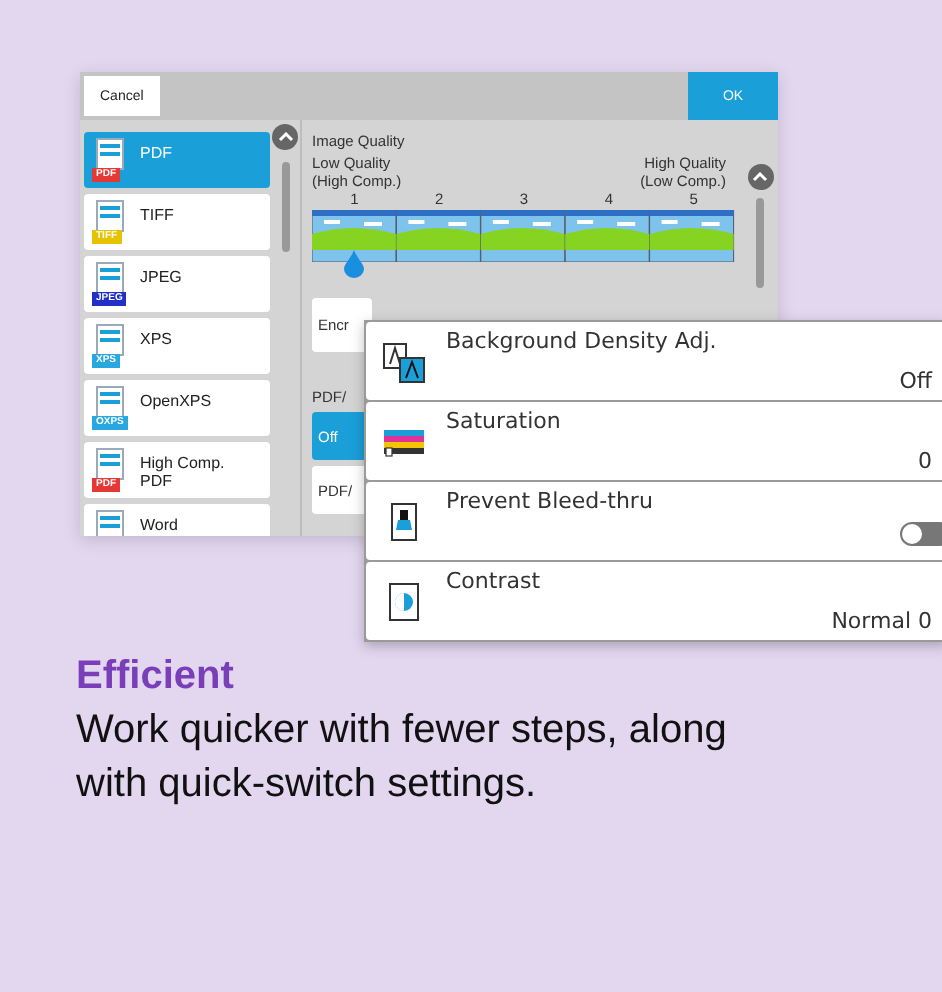 The width and height of the screenshot is (942, 992). What do you see at coordinates (161, 276) in the screenshot?
I see `format-label: JPEG` at bounding box center [161, 276].